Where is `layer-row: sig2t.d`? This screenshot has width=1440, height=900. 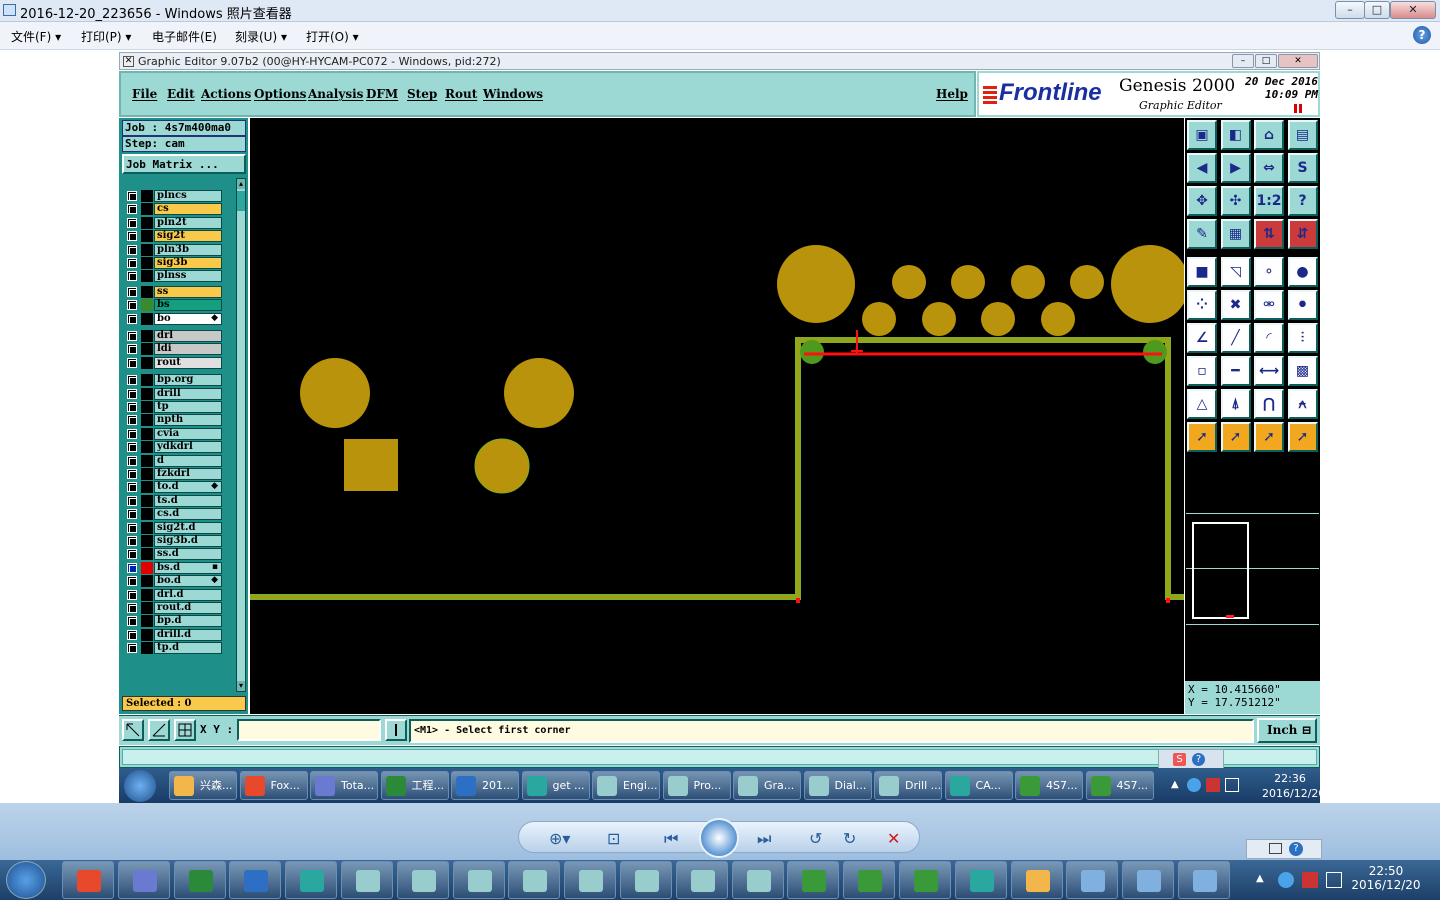 layer-row: sig2t.d is located at coordinates (173, 527).